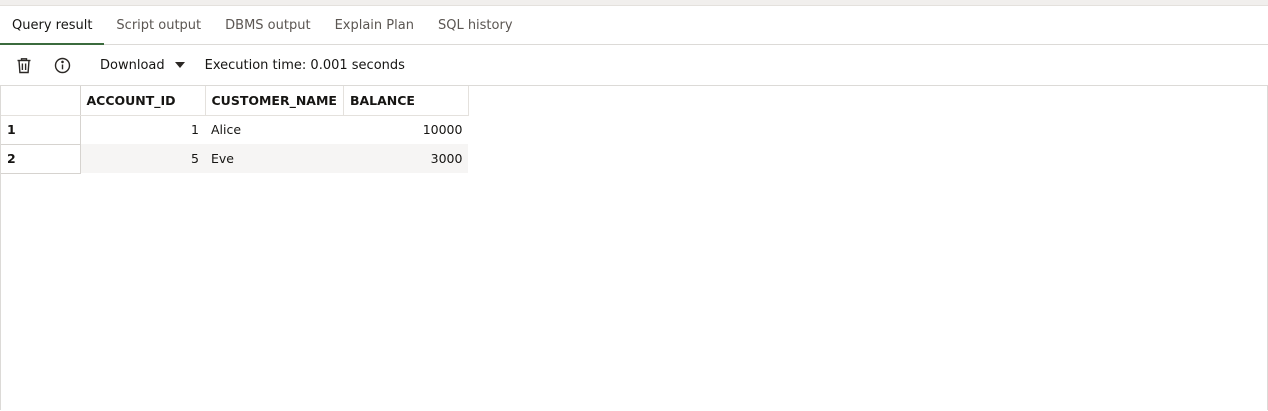 Image resolution: width=1268 pixels, height=411 pixels. Describe the element at coordinates (158, 25) in the screenshot. I see `tab-script-output: Script output` at that location.